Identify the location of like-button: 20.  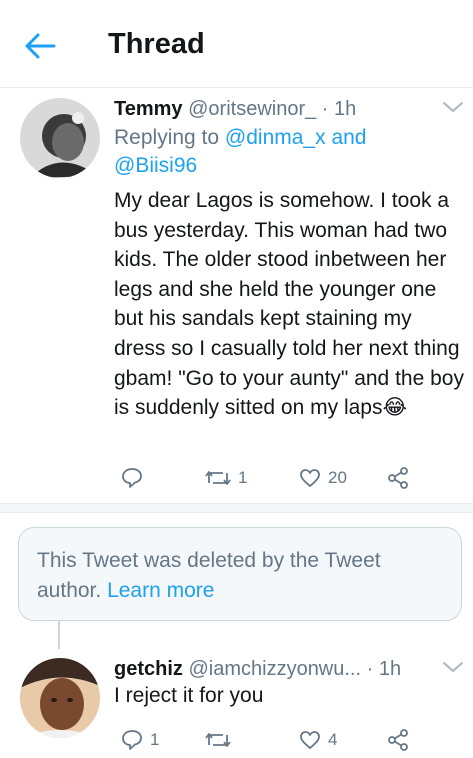
(322, 478).